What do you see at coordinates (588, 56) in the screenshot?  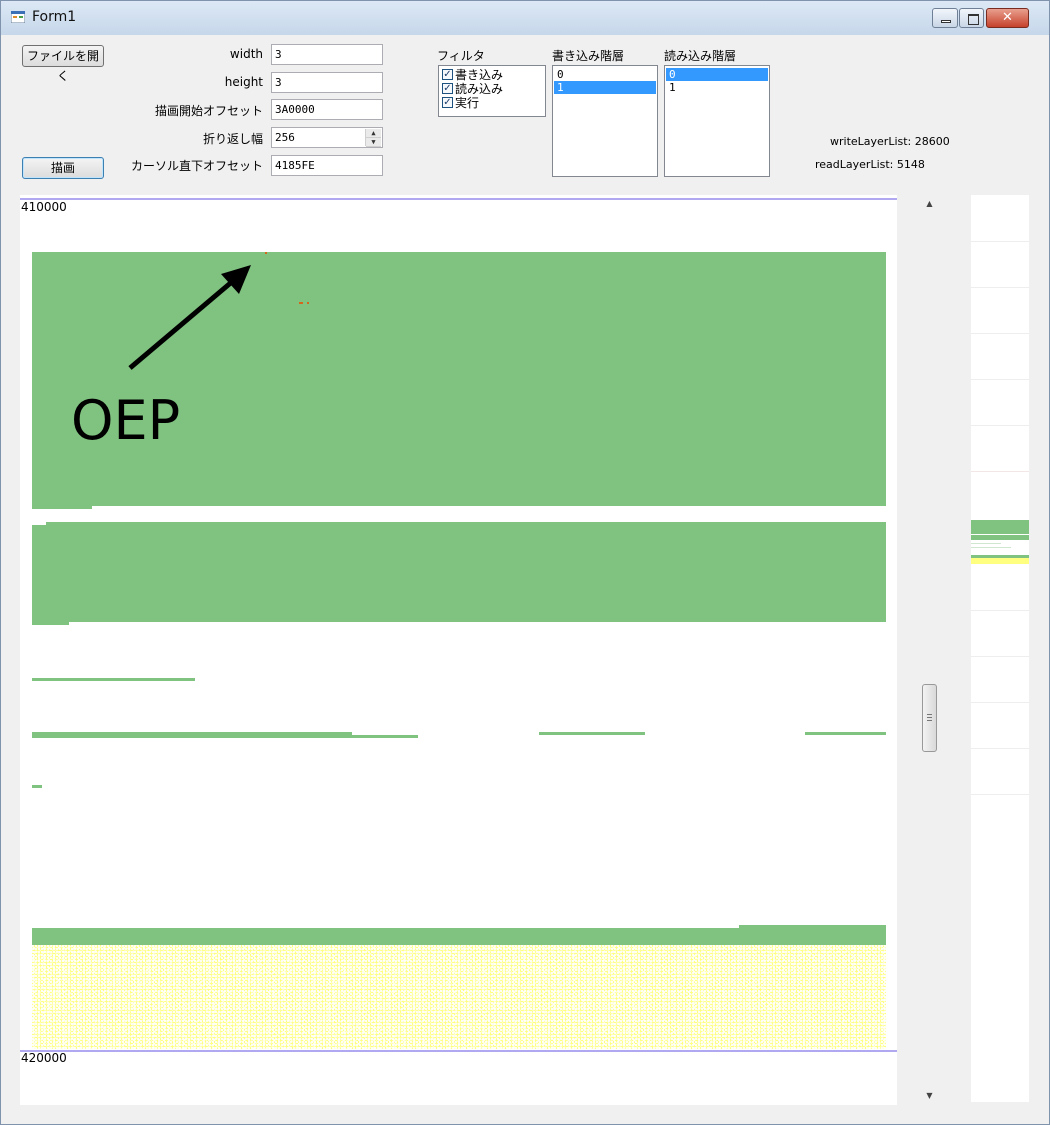 I see `write-layer-label: 書き込み階層` at bounding box center [588, 56].